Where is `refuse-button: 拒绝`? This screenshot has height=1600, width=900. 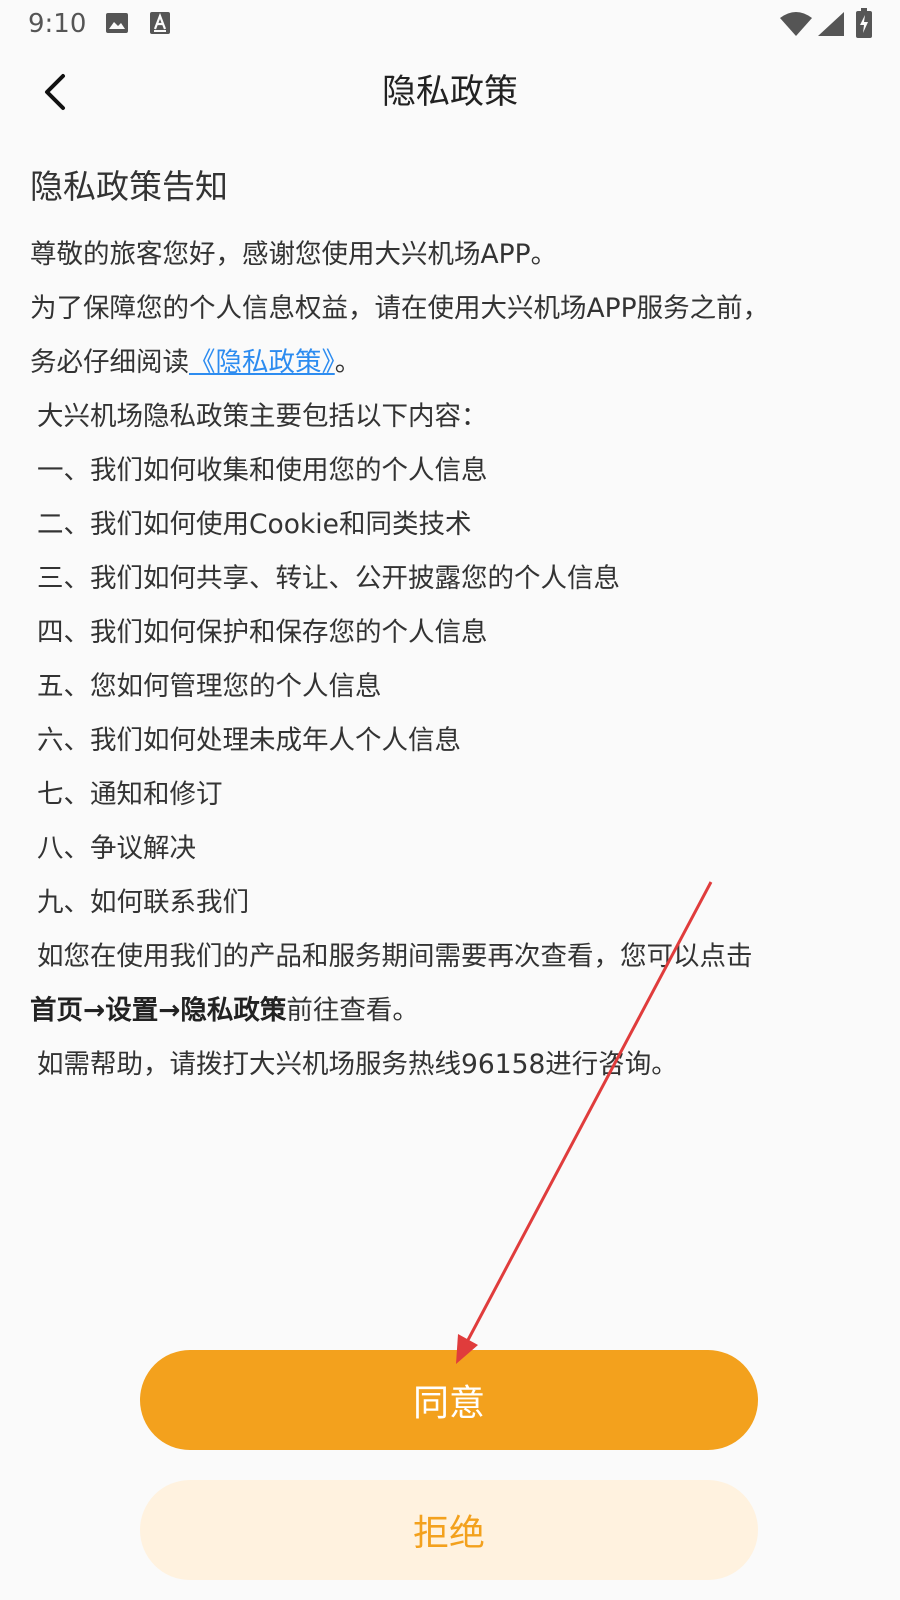 refuse-button: 拒绝 is located at coordinates (449, 1530).